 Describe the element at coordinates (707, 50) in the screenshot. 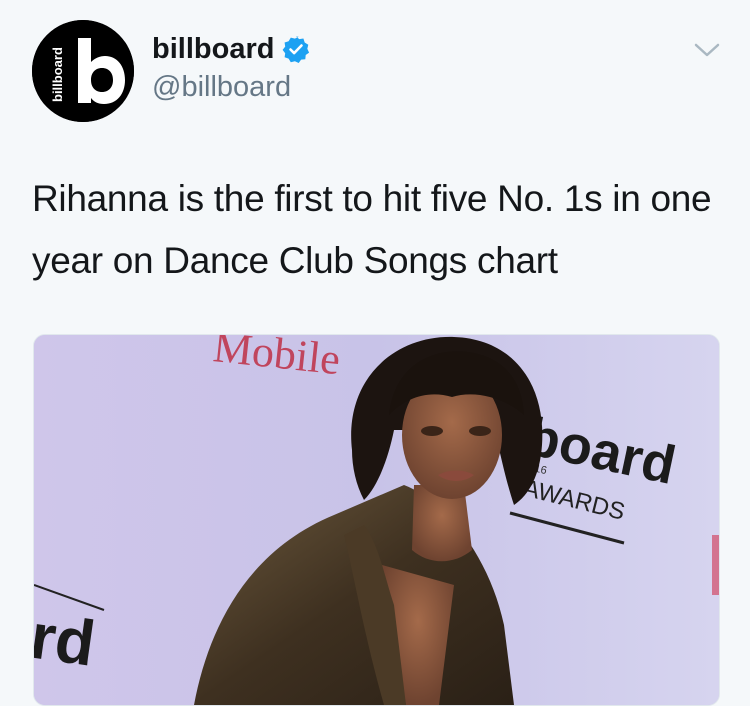

I see `chevron-down-icon` at that location.